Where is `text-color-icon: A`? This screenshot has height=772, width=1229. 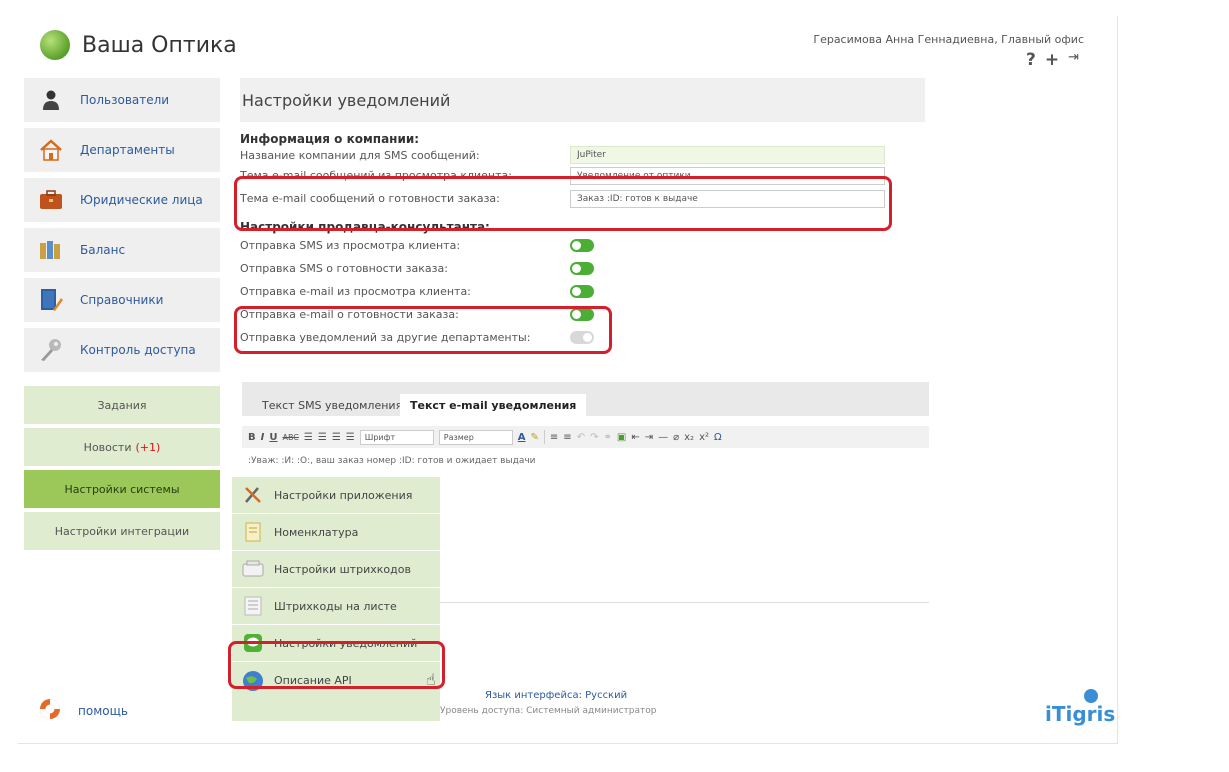 text-color-icon: A is located at coordinates (522, 437).